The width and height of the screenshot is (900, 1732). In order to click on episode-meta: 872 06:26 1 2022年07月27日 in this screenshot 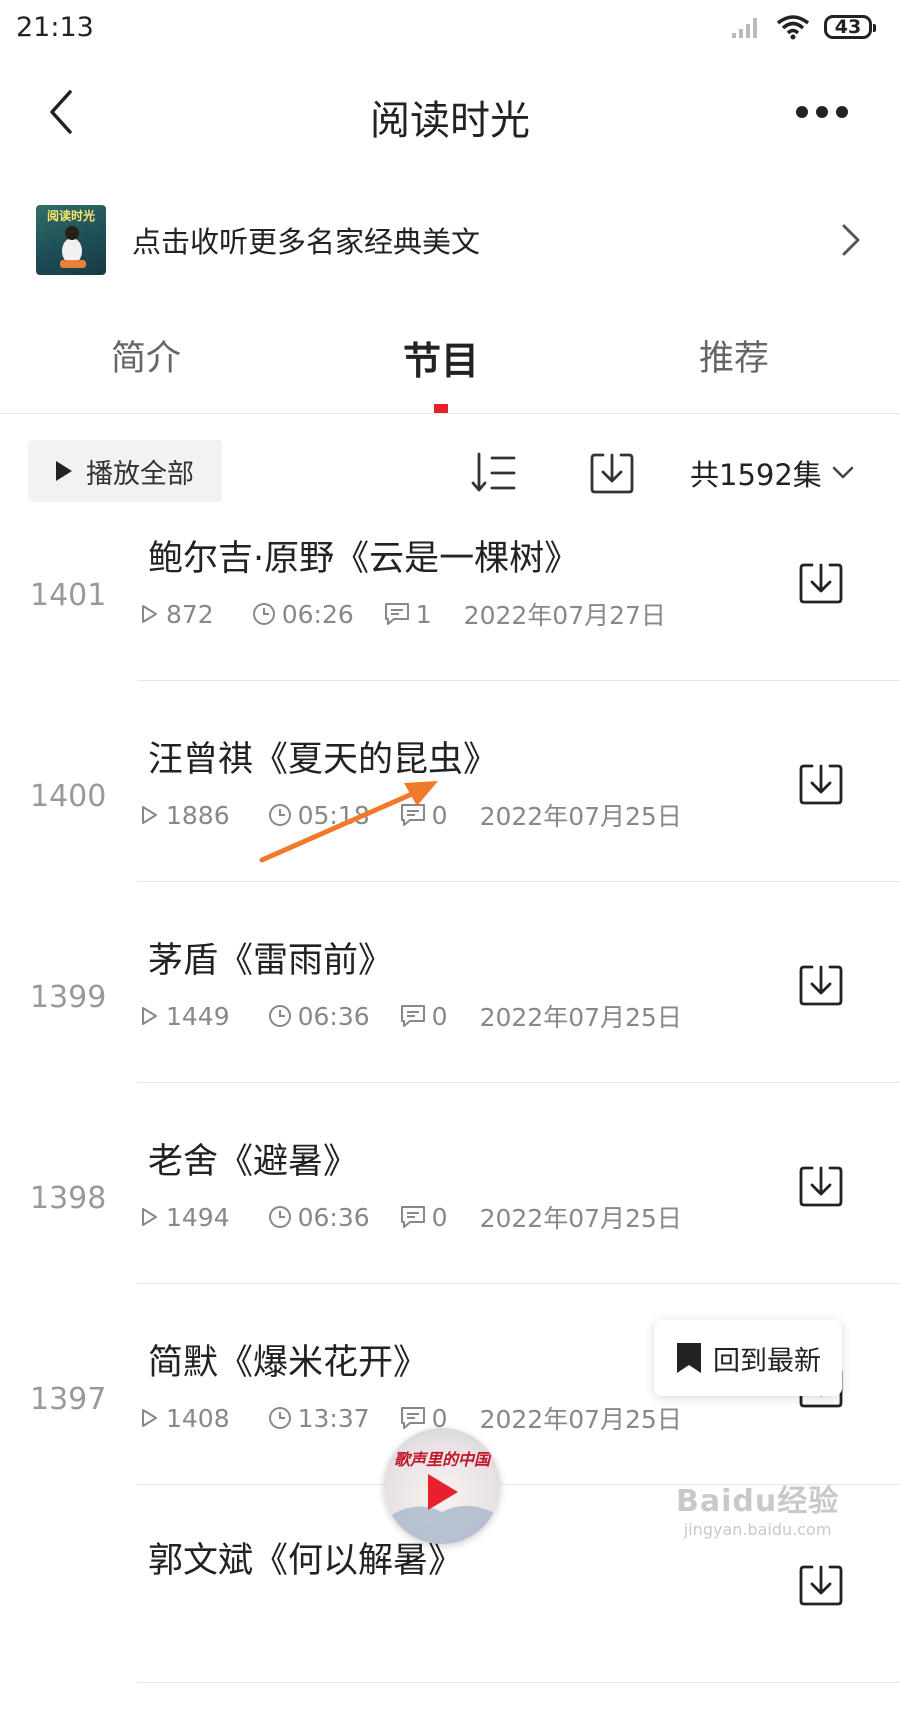, I will do `click(402, 614)`.